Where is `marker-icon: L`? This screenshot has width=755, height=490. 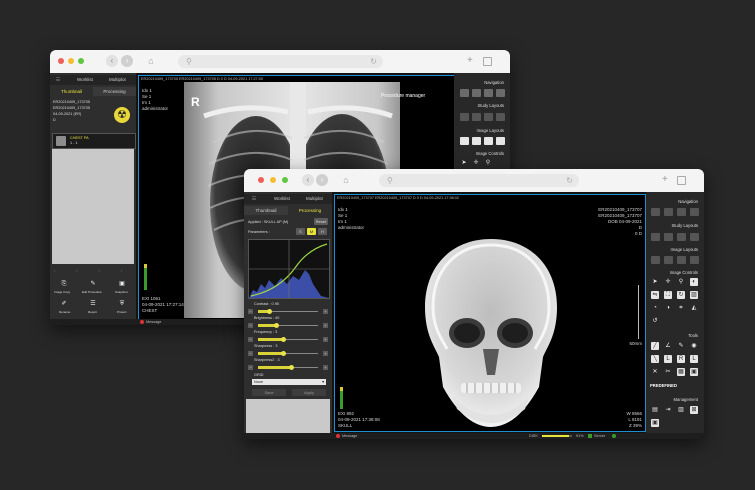
marker-icon: L is located at coordinates (694, 359).